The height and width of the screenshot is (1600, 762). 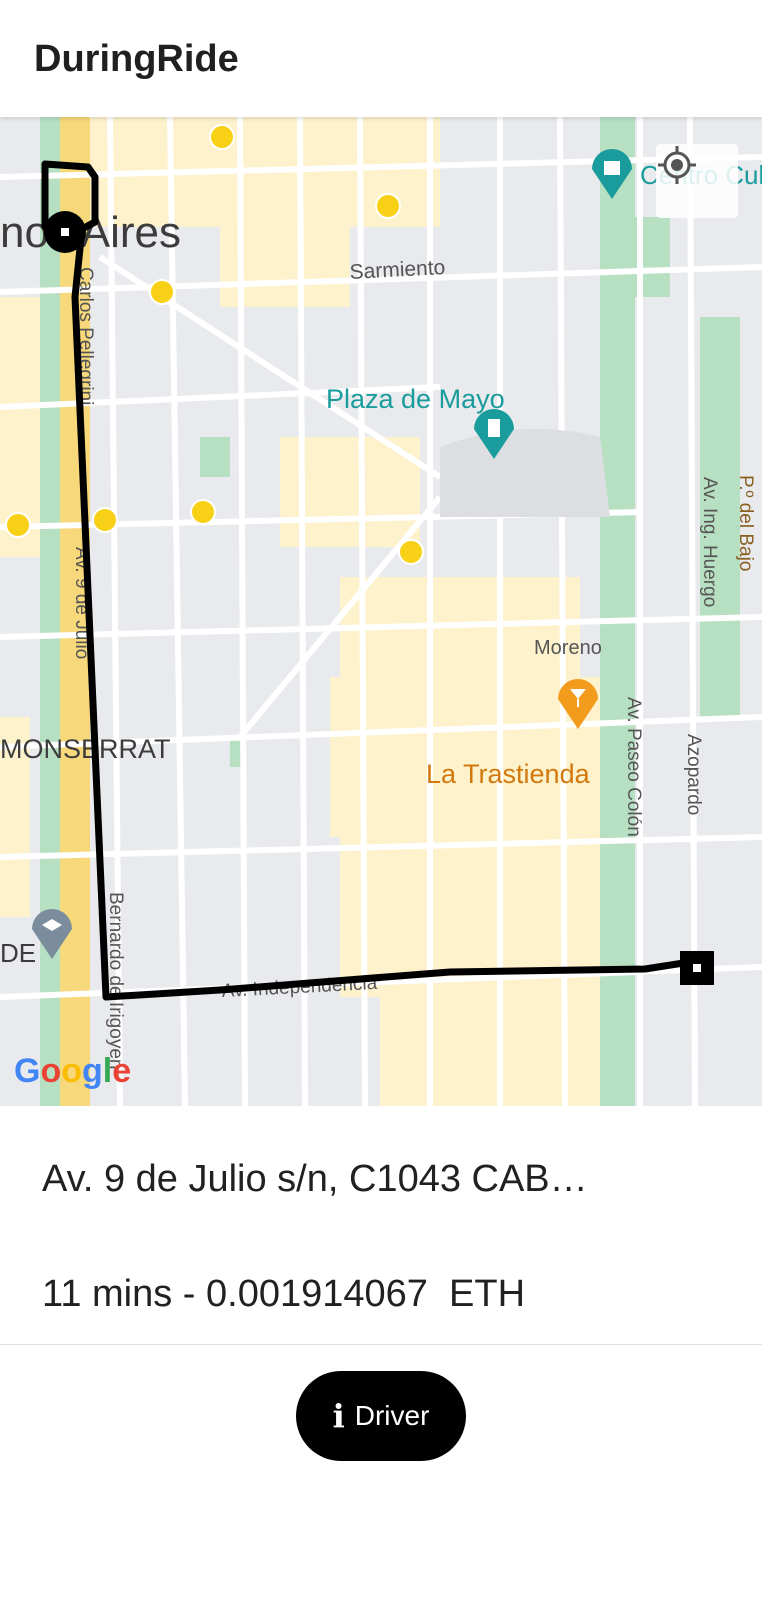 What do you see at coordinates (392, 1415) in the screenshot?
I see `driver-button-label: Driver` at bounding box center [392, 1415].